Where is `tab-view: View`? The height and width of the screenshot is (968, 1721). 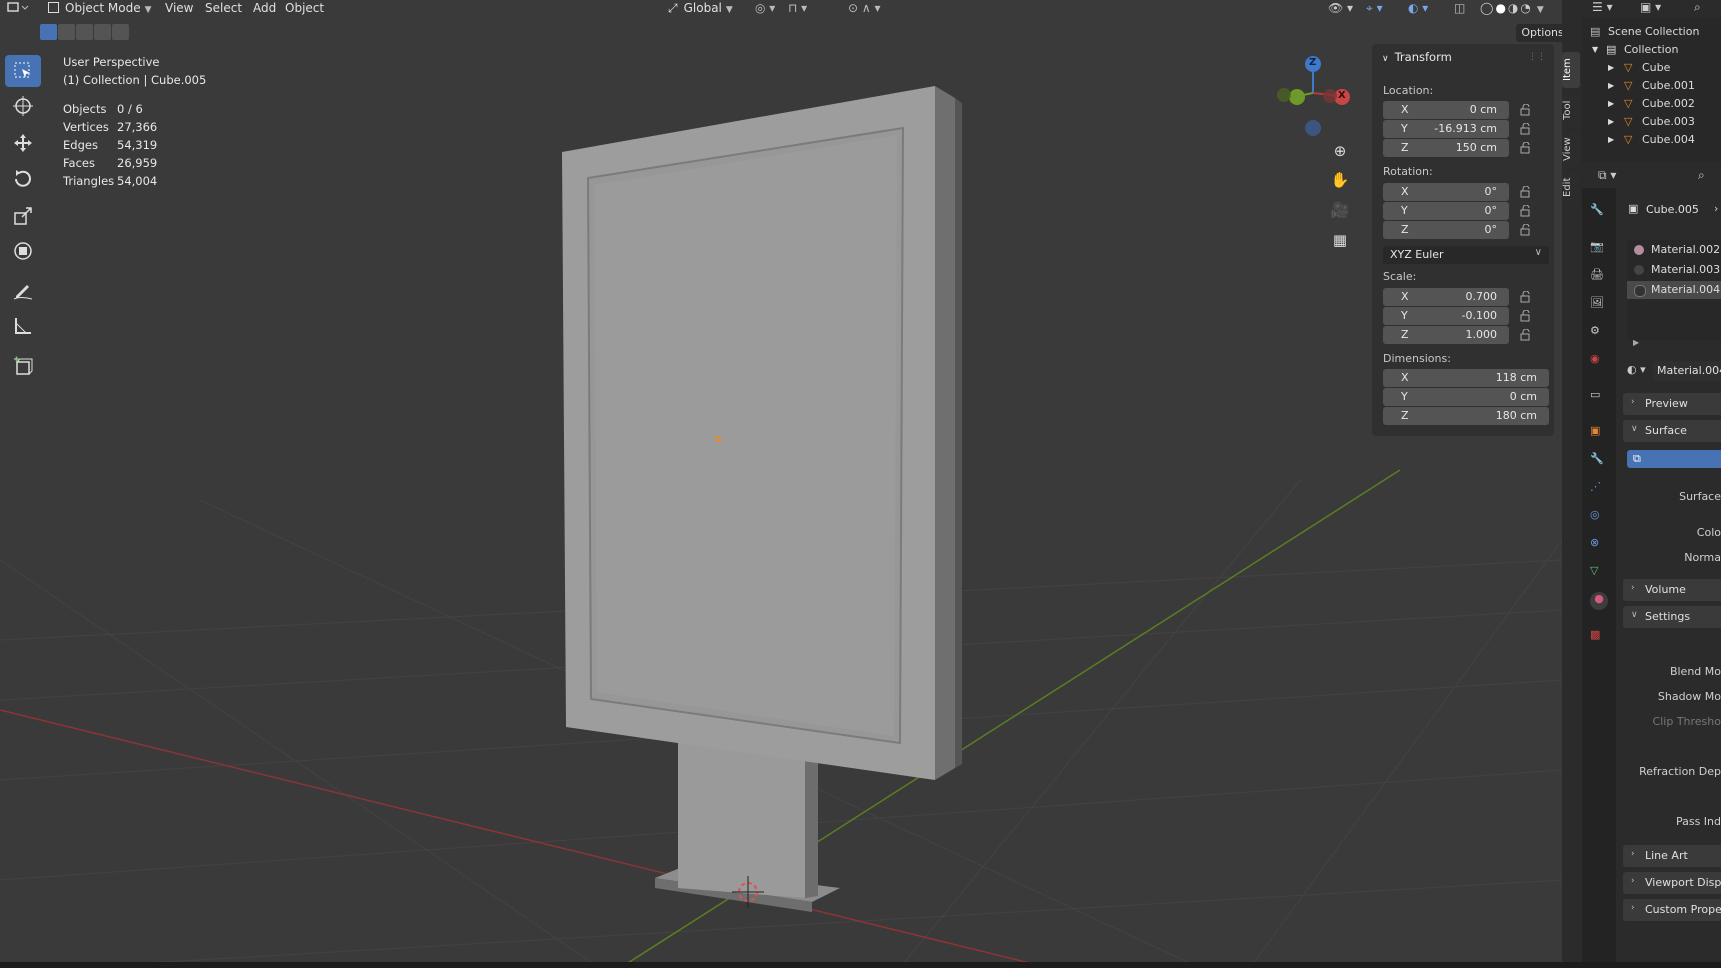
tab-view: View is located at coordinates (1571, 149).